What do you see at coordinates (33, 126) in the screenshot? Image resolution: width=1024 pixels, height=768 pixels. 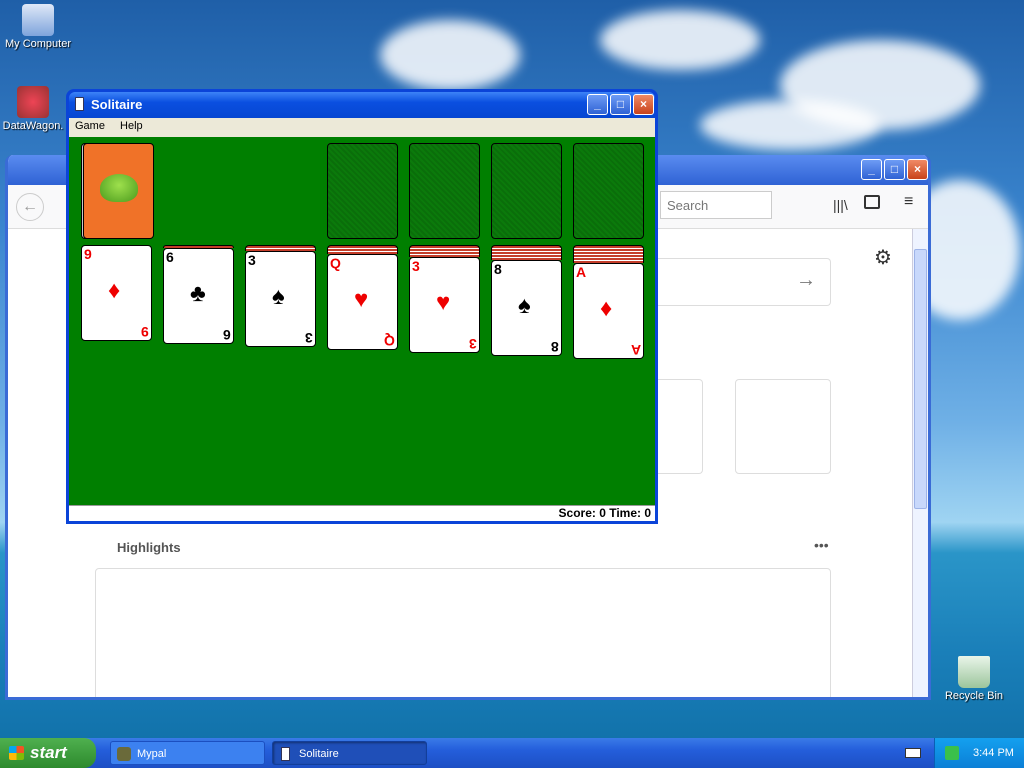 I see `desktop-icon-label: DataWagon.` at bounding box center [33, 126].